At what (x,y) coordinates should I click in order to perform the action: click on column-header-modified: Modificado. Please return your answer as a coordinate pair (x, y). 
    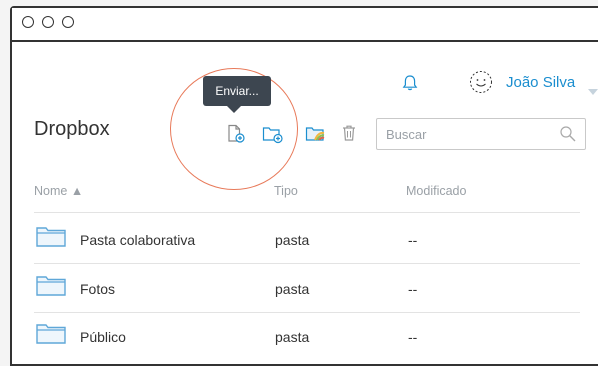
    Looking at the image, I should click on (436, 191).